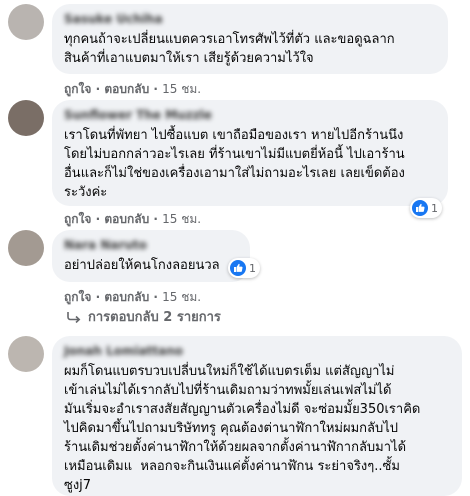 This screenshot has height=496, width=470. I want to click on comment-author: Nara Naruto, so click(151, 245).